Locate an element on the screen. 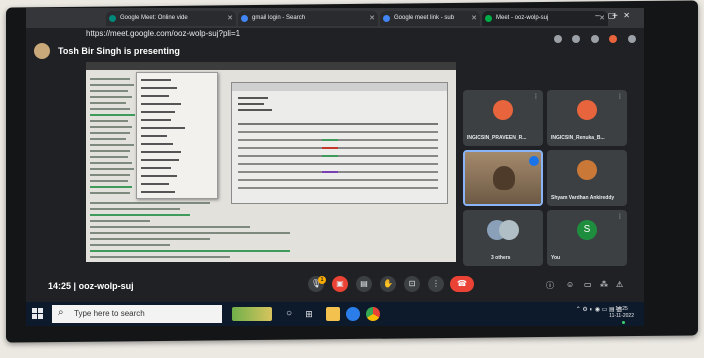 This screenshot has height=358, width=704. meeting-time: 14:25 is located at coordinates (60, 286).